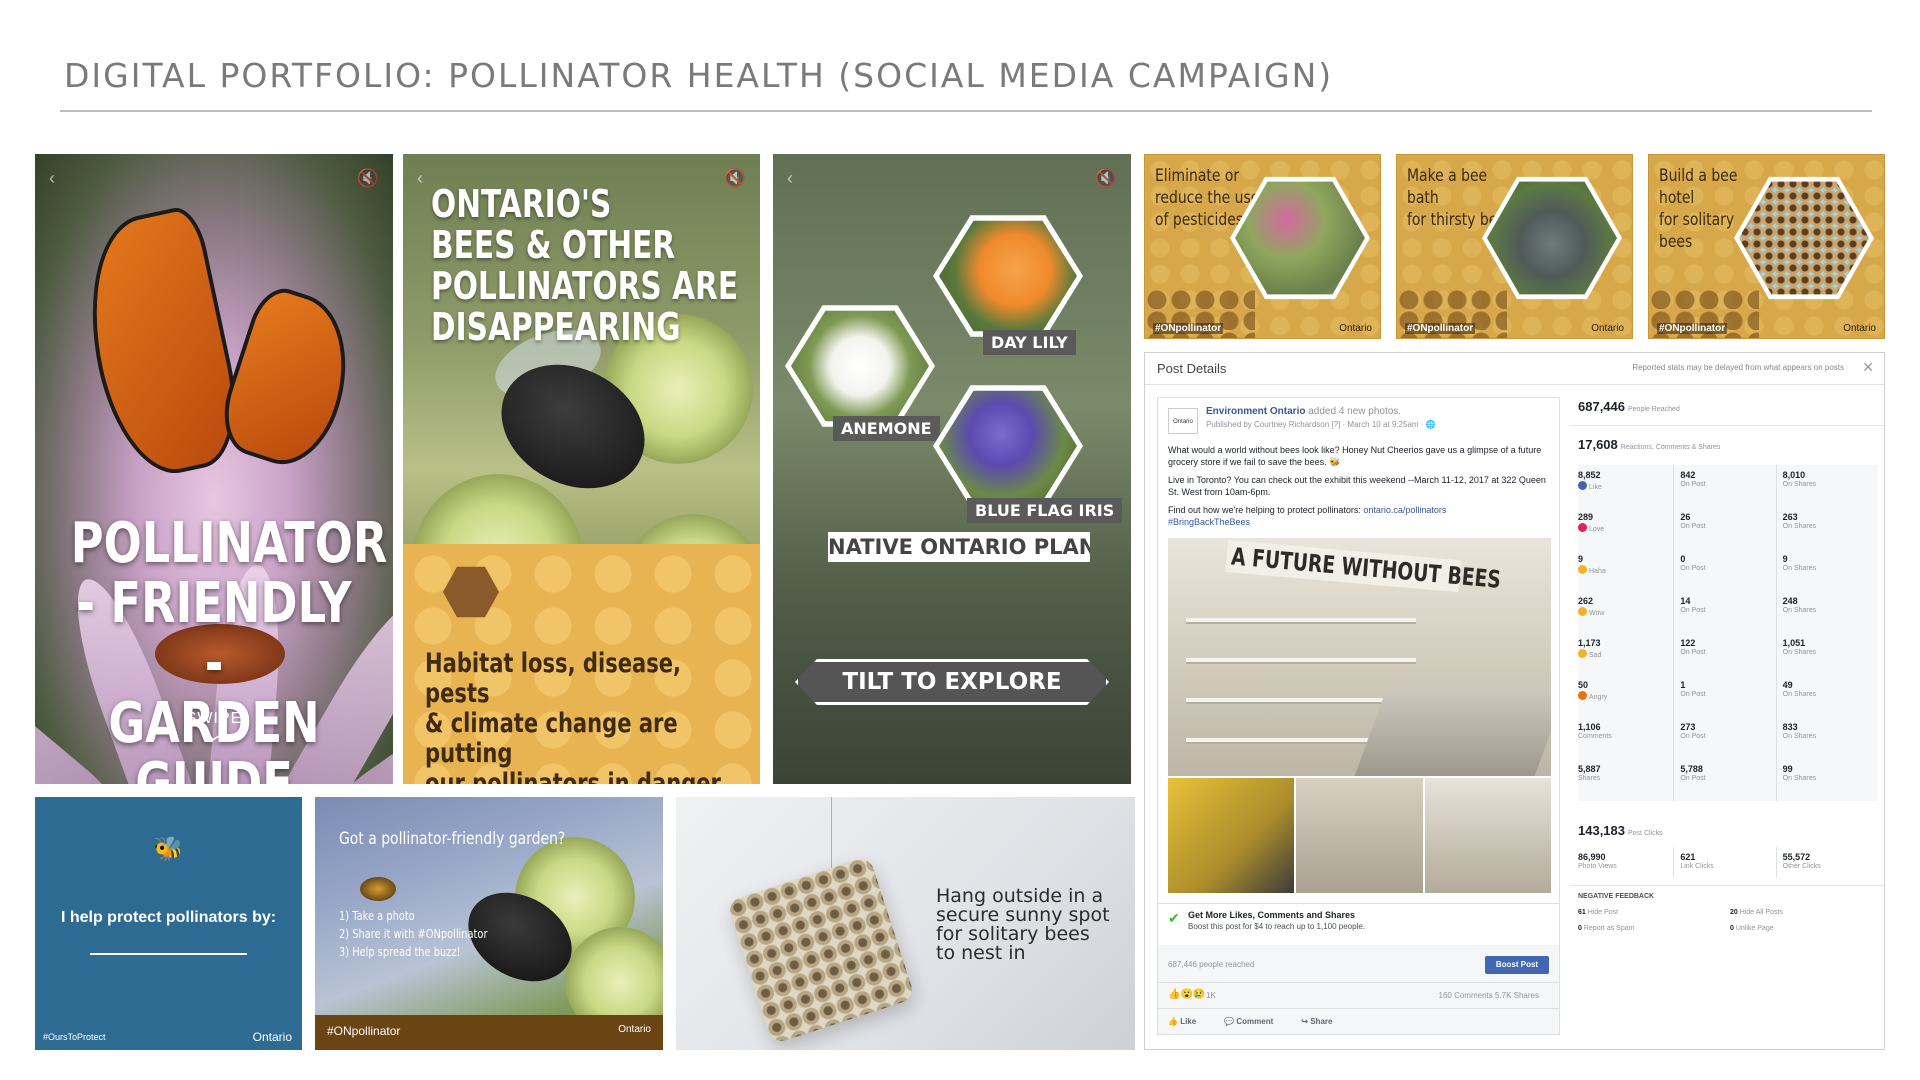 The image size is (1920, 1080). I want to click on story-top-bar: ‹ 🔇, so click(214, 178).